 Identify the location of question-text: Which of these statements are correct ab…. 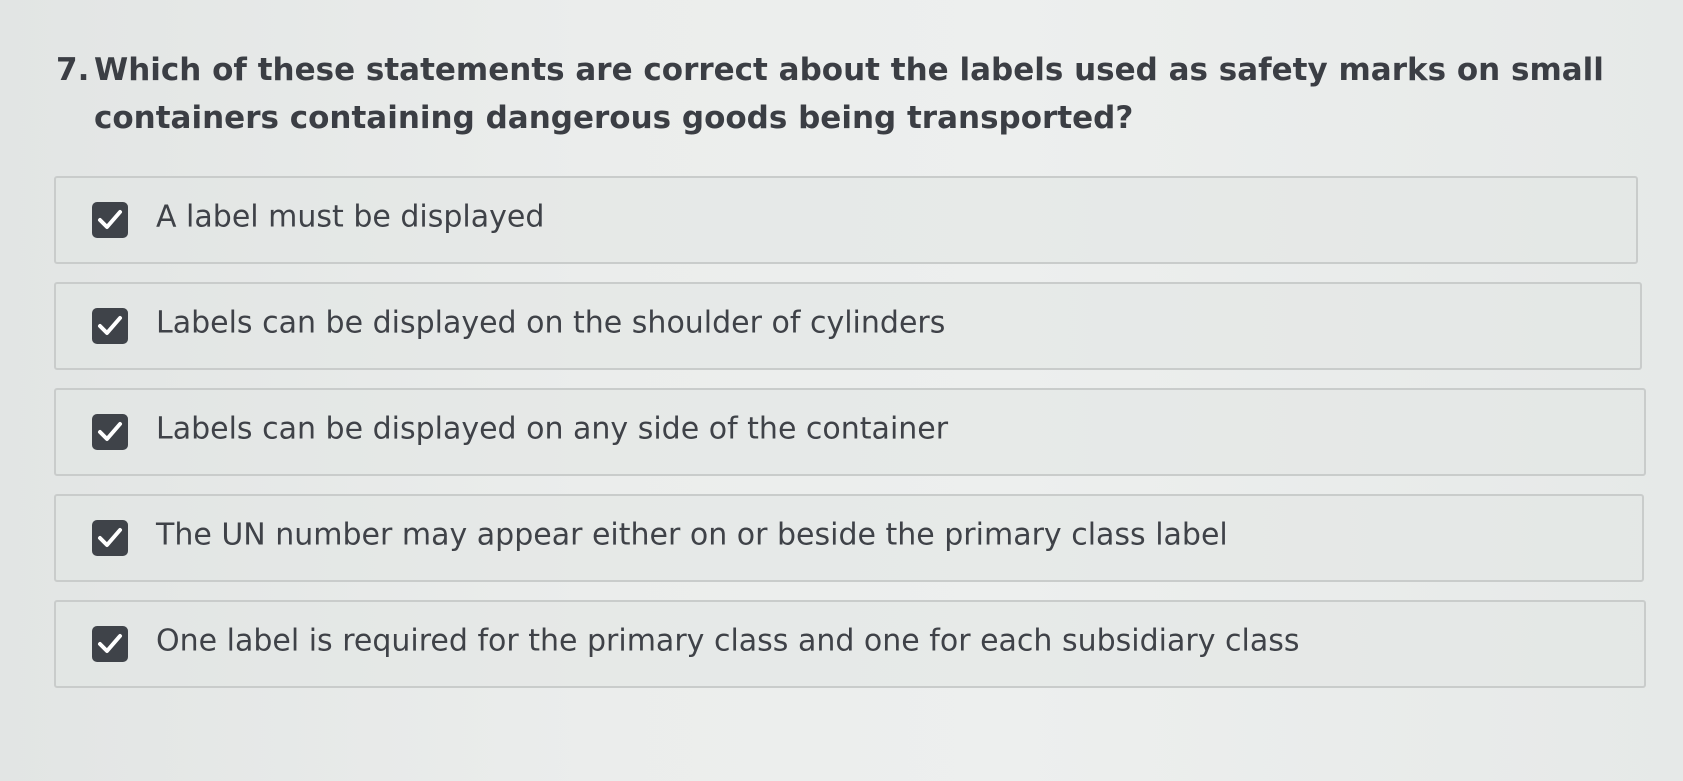
(849, 94).